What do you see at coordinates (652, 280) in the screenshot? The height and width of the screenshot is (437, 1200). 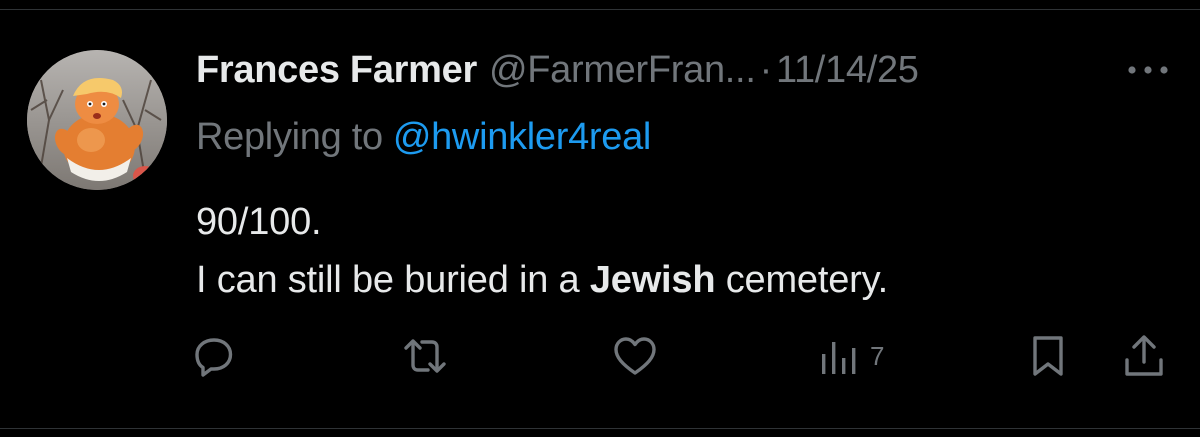 I see `tweet-text-bold-word: Jewish` at bounding box center [652, 280].